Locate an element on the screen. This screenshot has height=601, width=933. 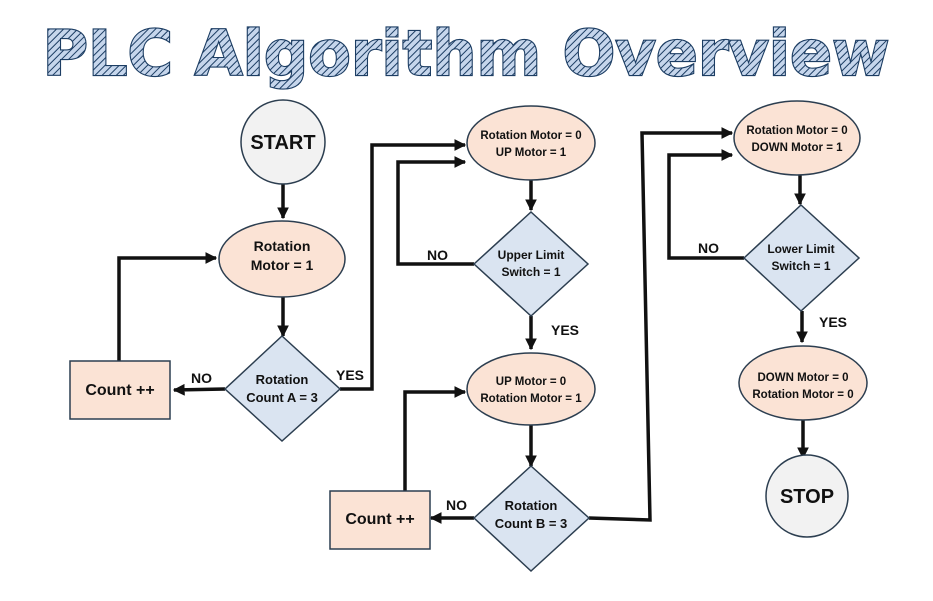
edge-label-lower-yes: YES is located at coordinates (833, 322).